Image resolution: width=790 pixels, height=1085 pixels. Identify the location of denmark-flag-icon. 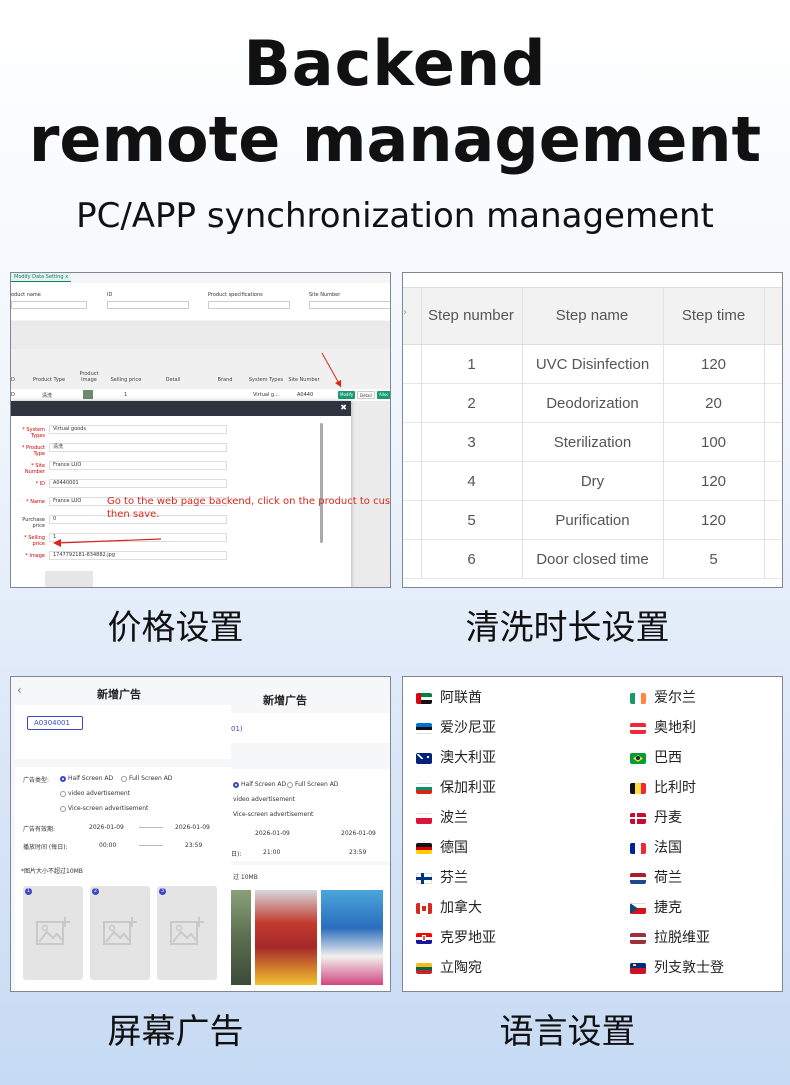
(638, 818).